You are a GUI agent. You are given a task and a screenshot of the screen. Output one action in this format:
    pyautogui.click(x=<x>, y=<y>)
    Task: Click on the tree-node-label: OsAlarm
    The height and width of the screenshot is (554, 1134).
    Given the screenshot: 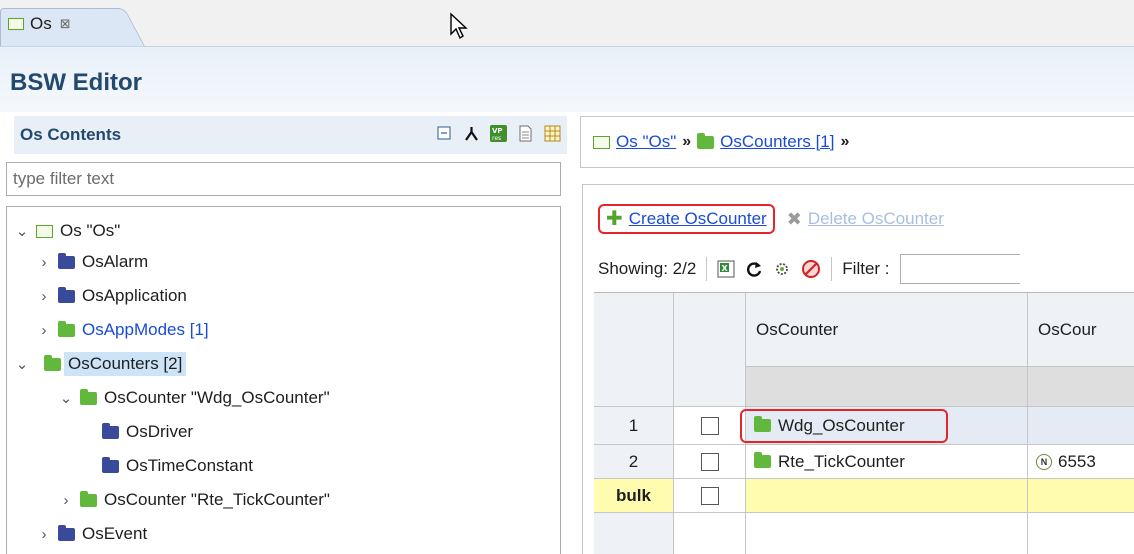 What is the action you would take?
    pyautogui.click(x=115, y=261)
    